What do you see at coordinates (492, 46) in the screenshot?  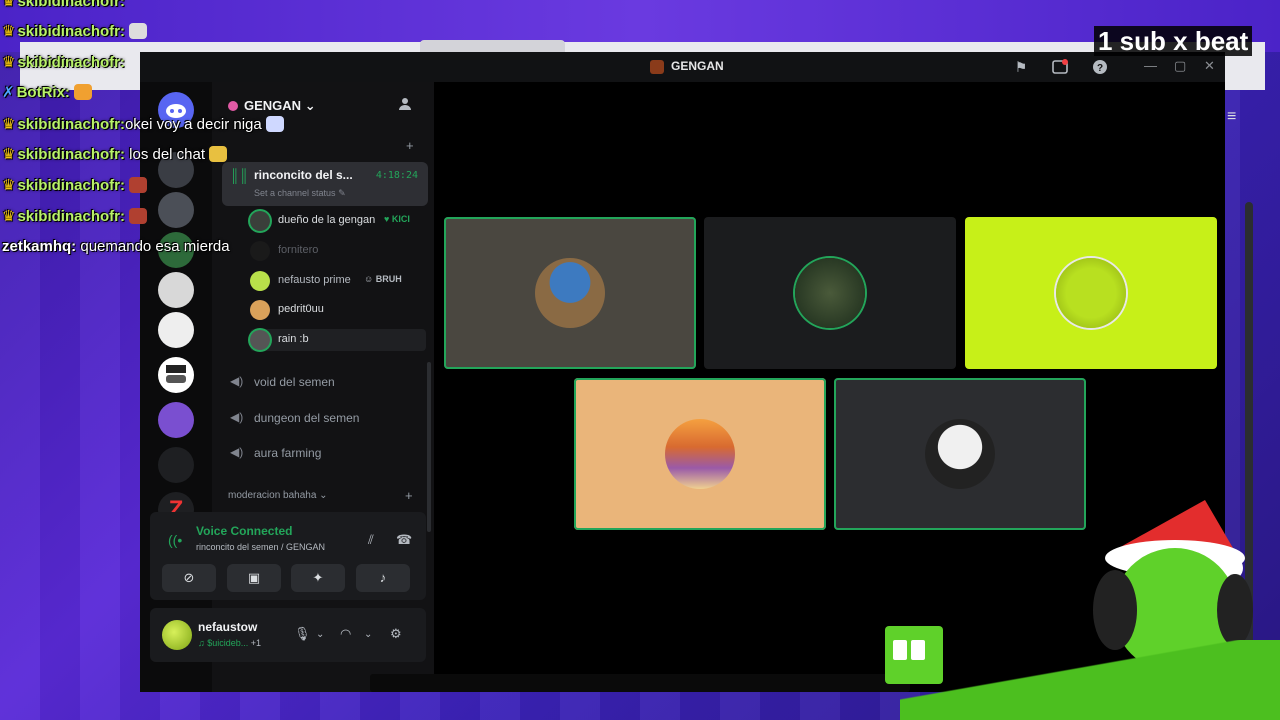 I see `browser-tab` at bounding box center [492, 46].